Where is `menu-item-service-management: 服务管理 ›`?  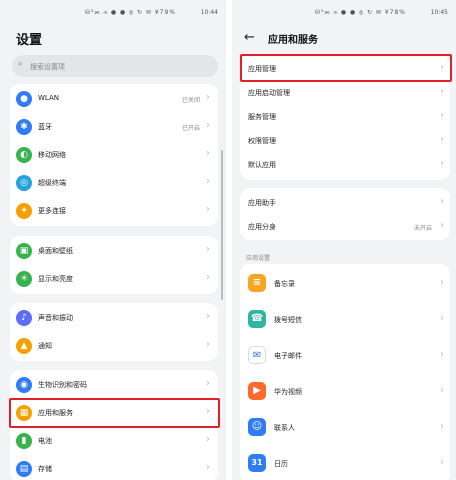 menu-item-service-management: 服务管理 › is located at coordinates (345, 116).